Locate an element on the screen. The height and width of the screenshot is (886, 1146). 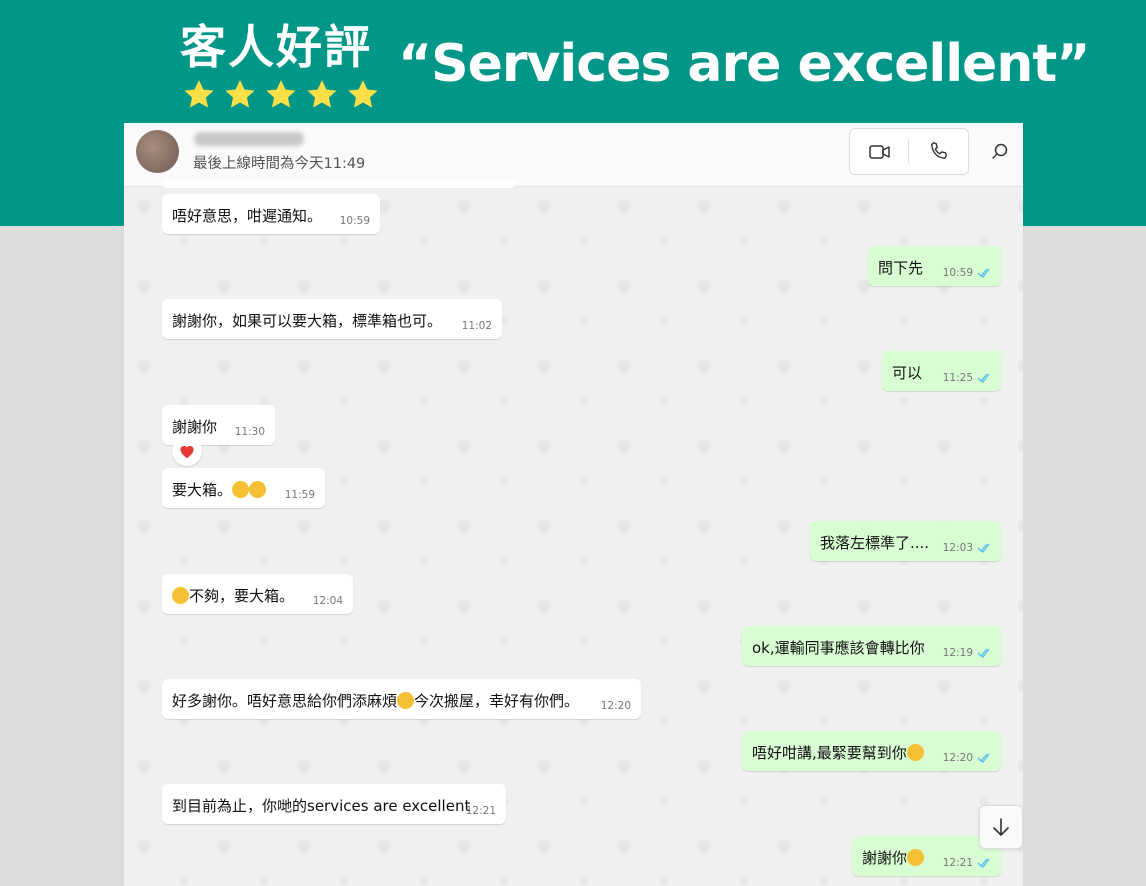
message-text: 到目前為止，你哋的services are excellent is located at coordinates (321, 806).